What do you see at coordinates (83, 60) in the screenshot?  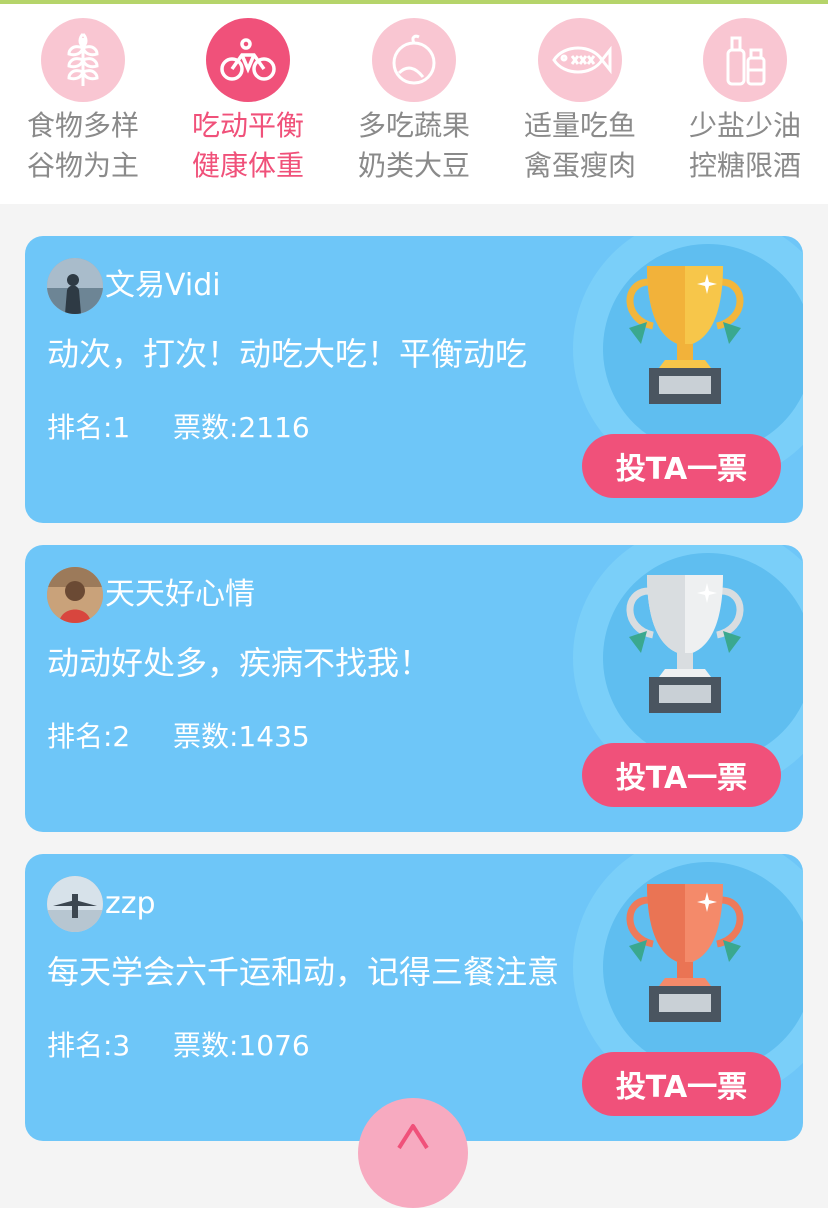 I see `wheat-icon` at bounding box center [83, 60].